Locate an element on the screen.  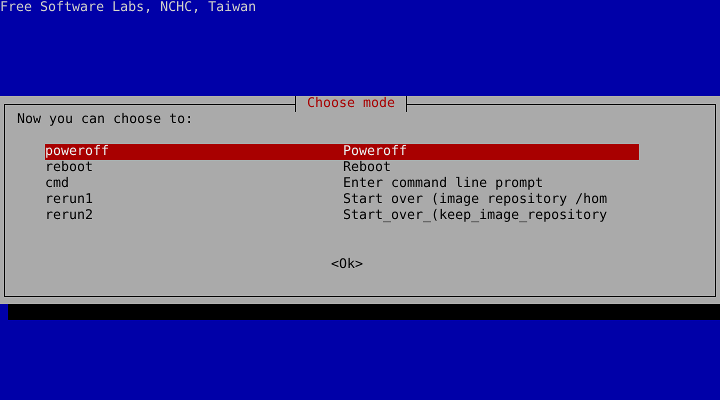
menu-item: rerun2 Start_over_(keep_image_repository is located at coordinates (342, 216).